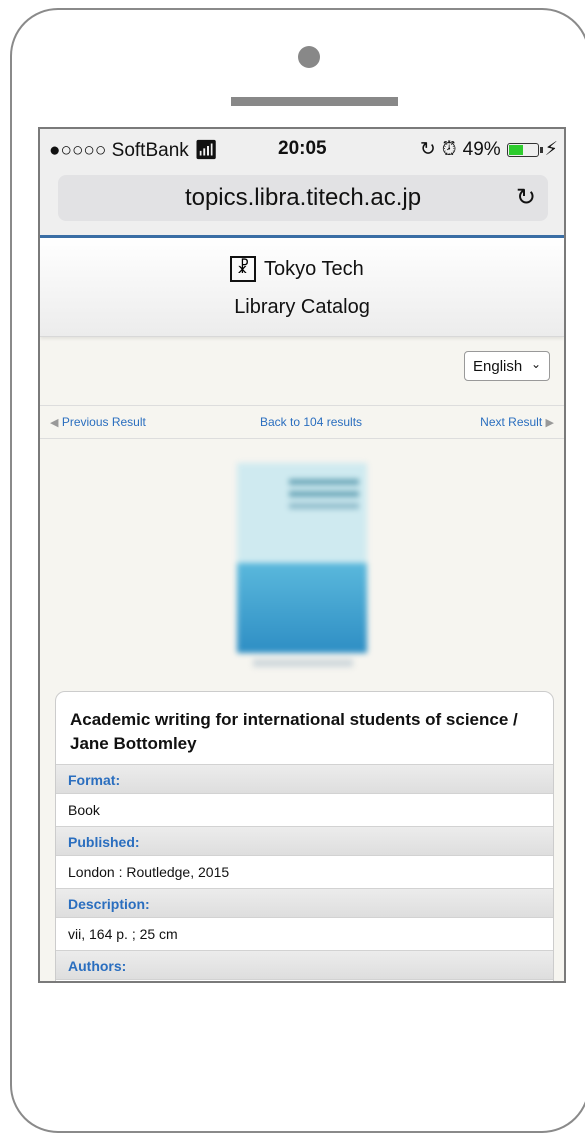  Describe the element at coordinates (84, 810) in the screenshot. I see `format-value: Book` at that location.